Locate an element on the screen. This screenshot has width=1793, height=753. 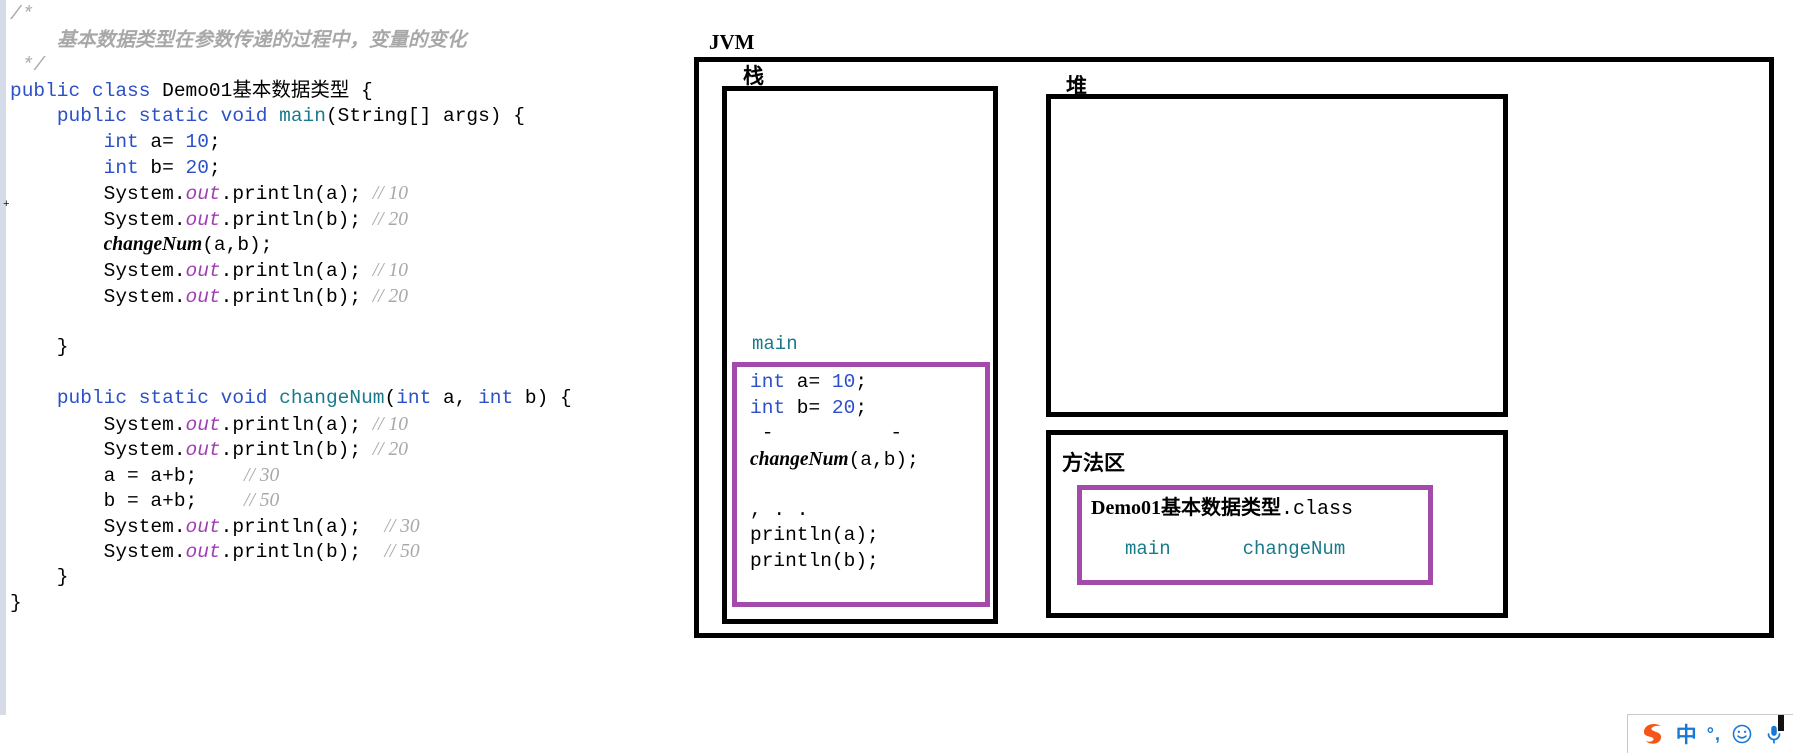
code-token: b= is located at coordinates (808, 407).